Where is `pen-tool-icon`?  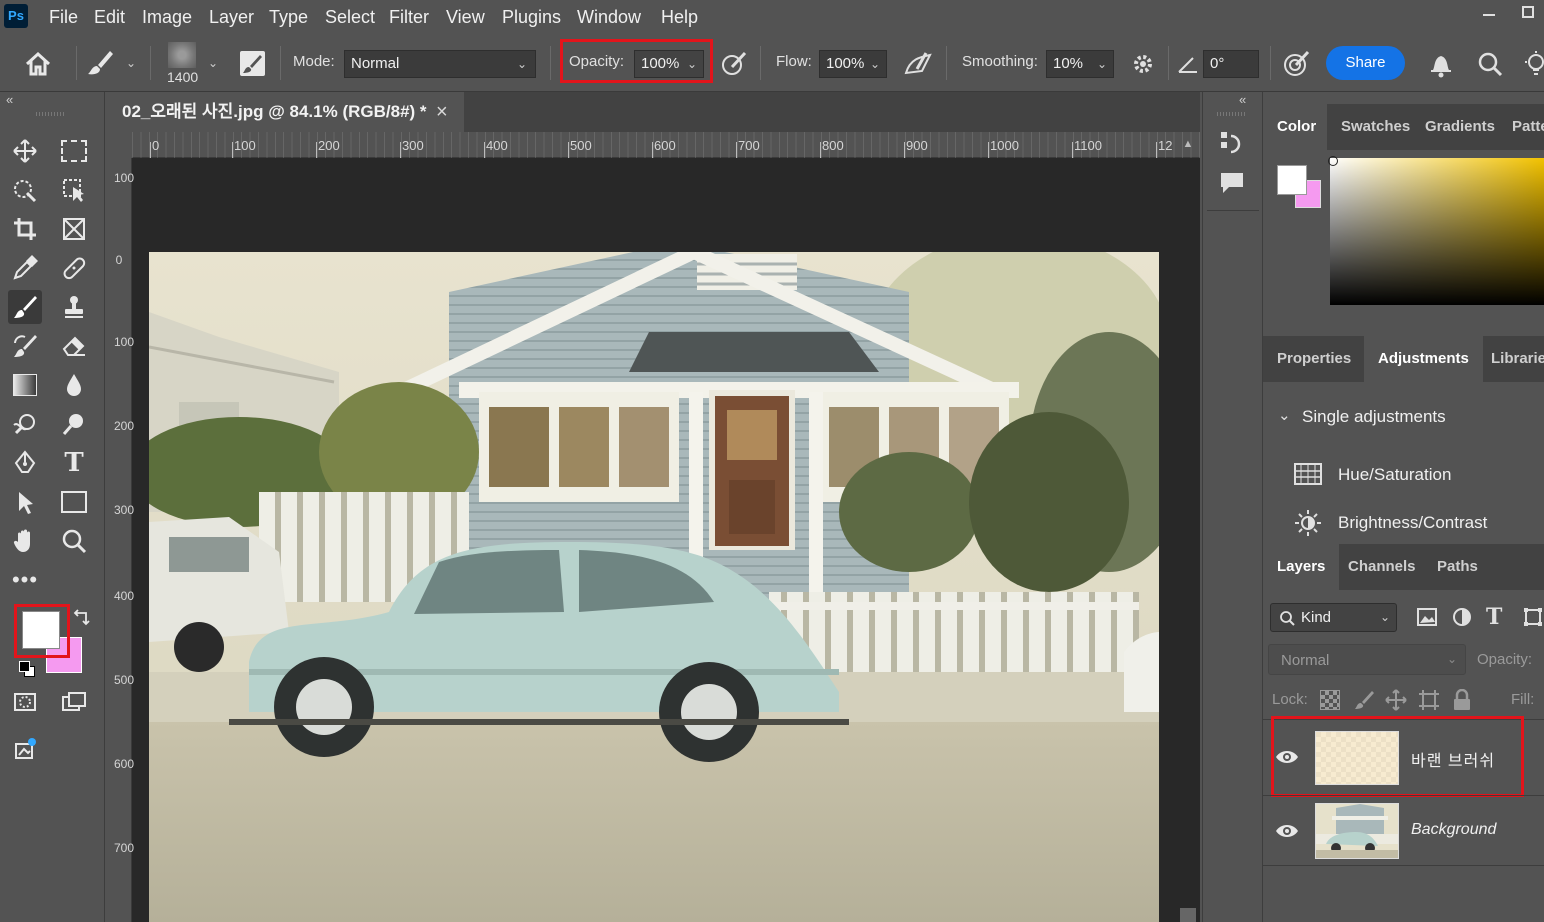 pen-tool-icon is located at coordinates (25, 463).